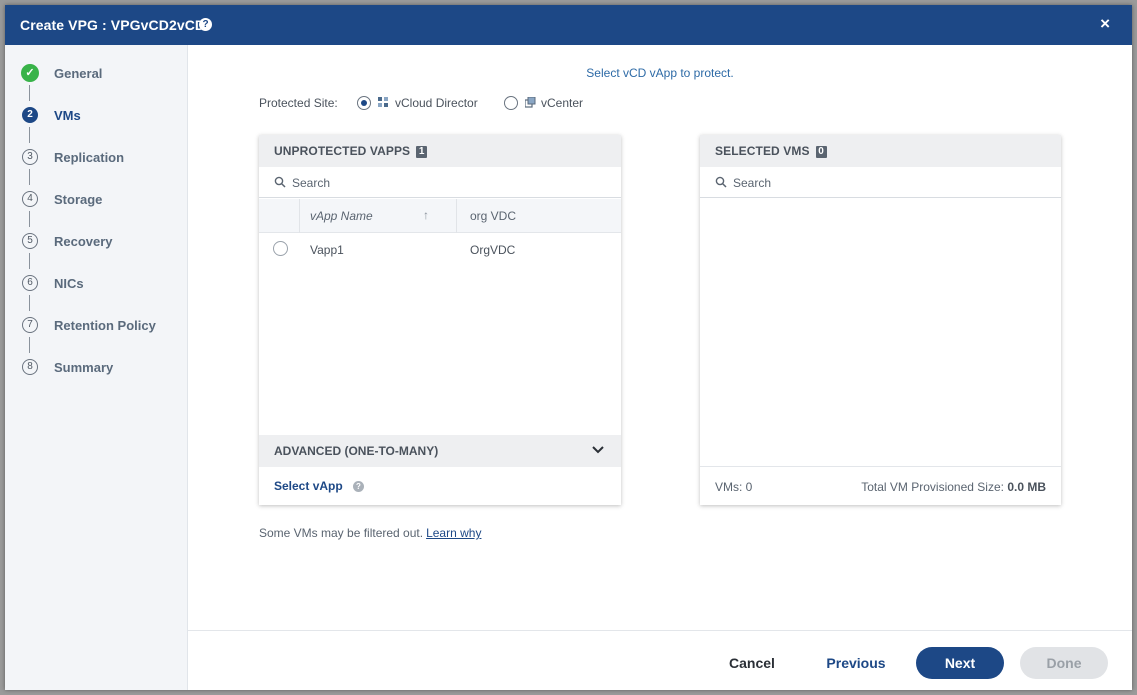 Image resolution: width=1137 pixels, height=695 pixels. I want to click on panel-title-text: UNPROTECTED VAPPS, so click(342, 151).